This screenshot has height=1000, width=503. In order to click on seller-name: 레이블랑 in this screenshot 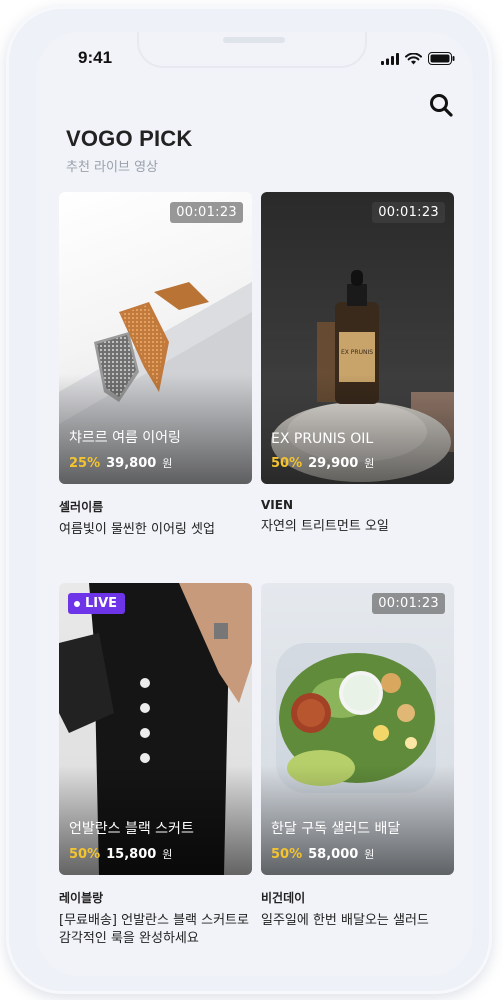, I will do `click(155, 897)`.